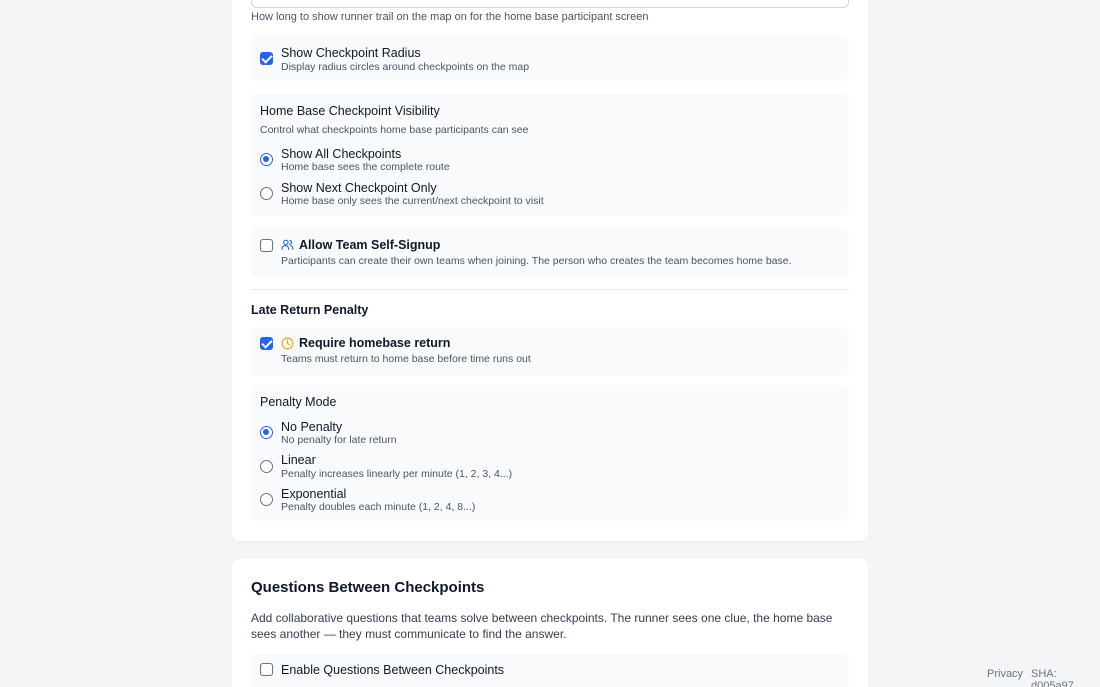 The width and height of the screenshot is (1100, 687). I want to click on trail-duration-input, so click(550, 4).